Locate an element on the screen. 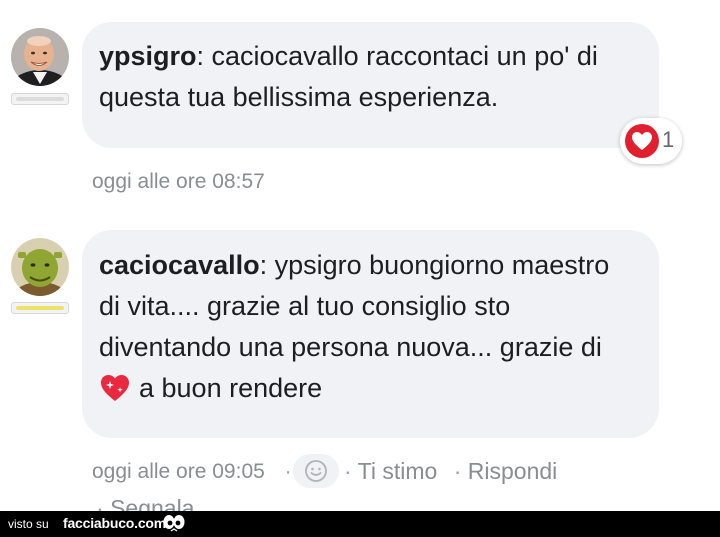  comment-meta-row: oggi alle ore 09:05 · is located at coordinates (192, 472).